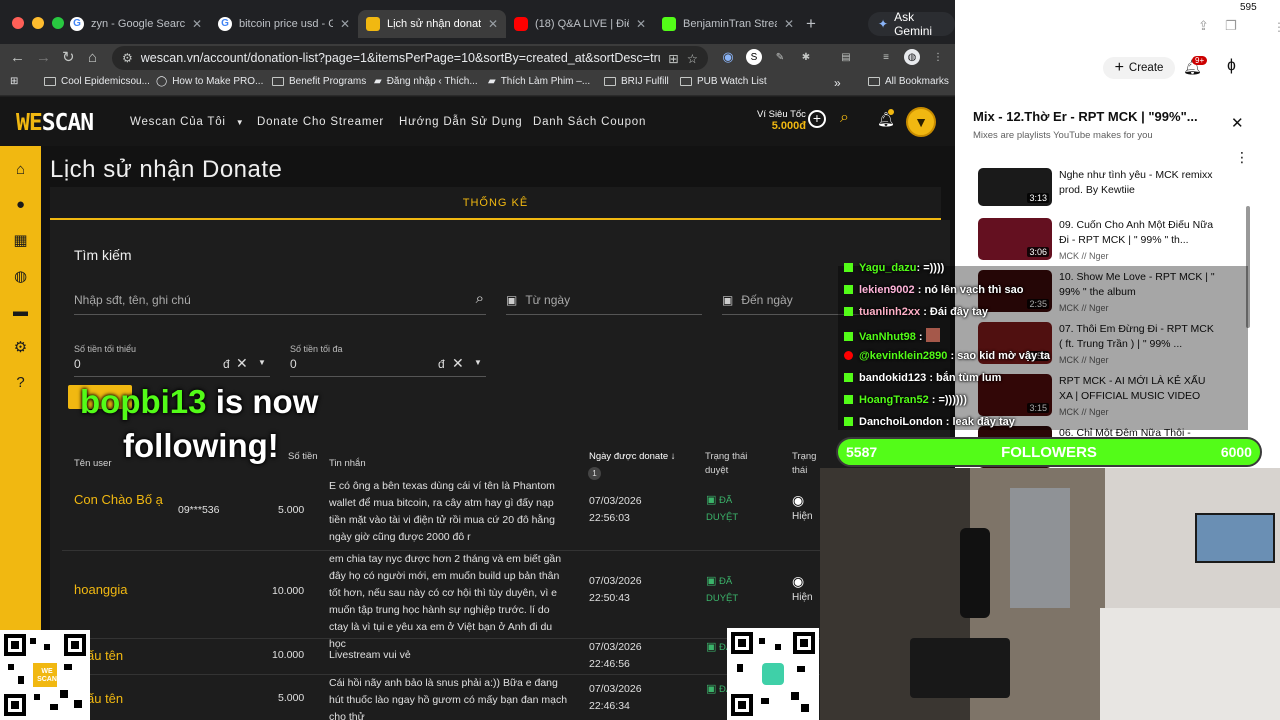 This screenshot has width=1280, height=720. I want to click on playlist-menu-icon: ⋮, so click(1242, 157).